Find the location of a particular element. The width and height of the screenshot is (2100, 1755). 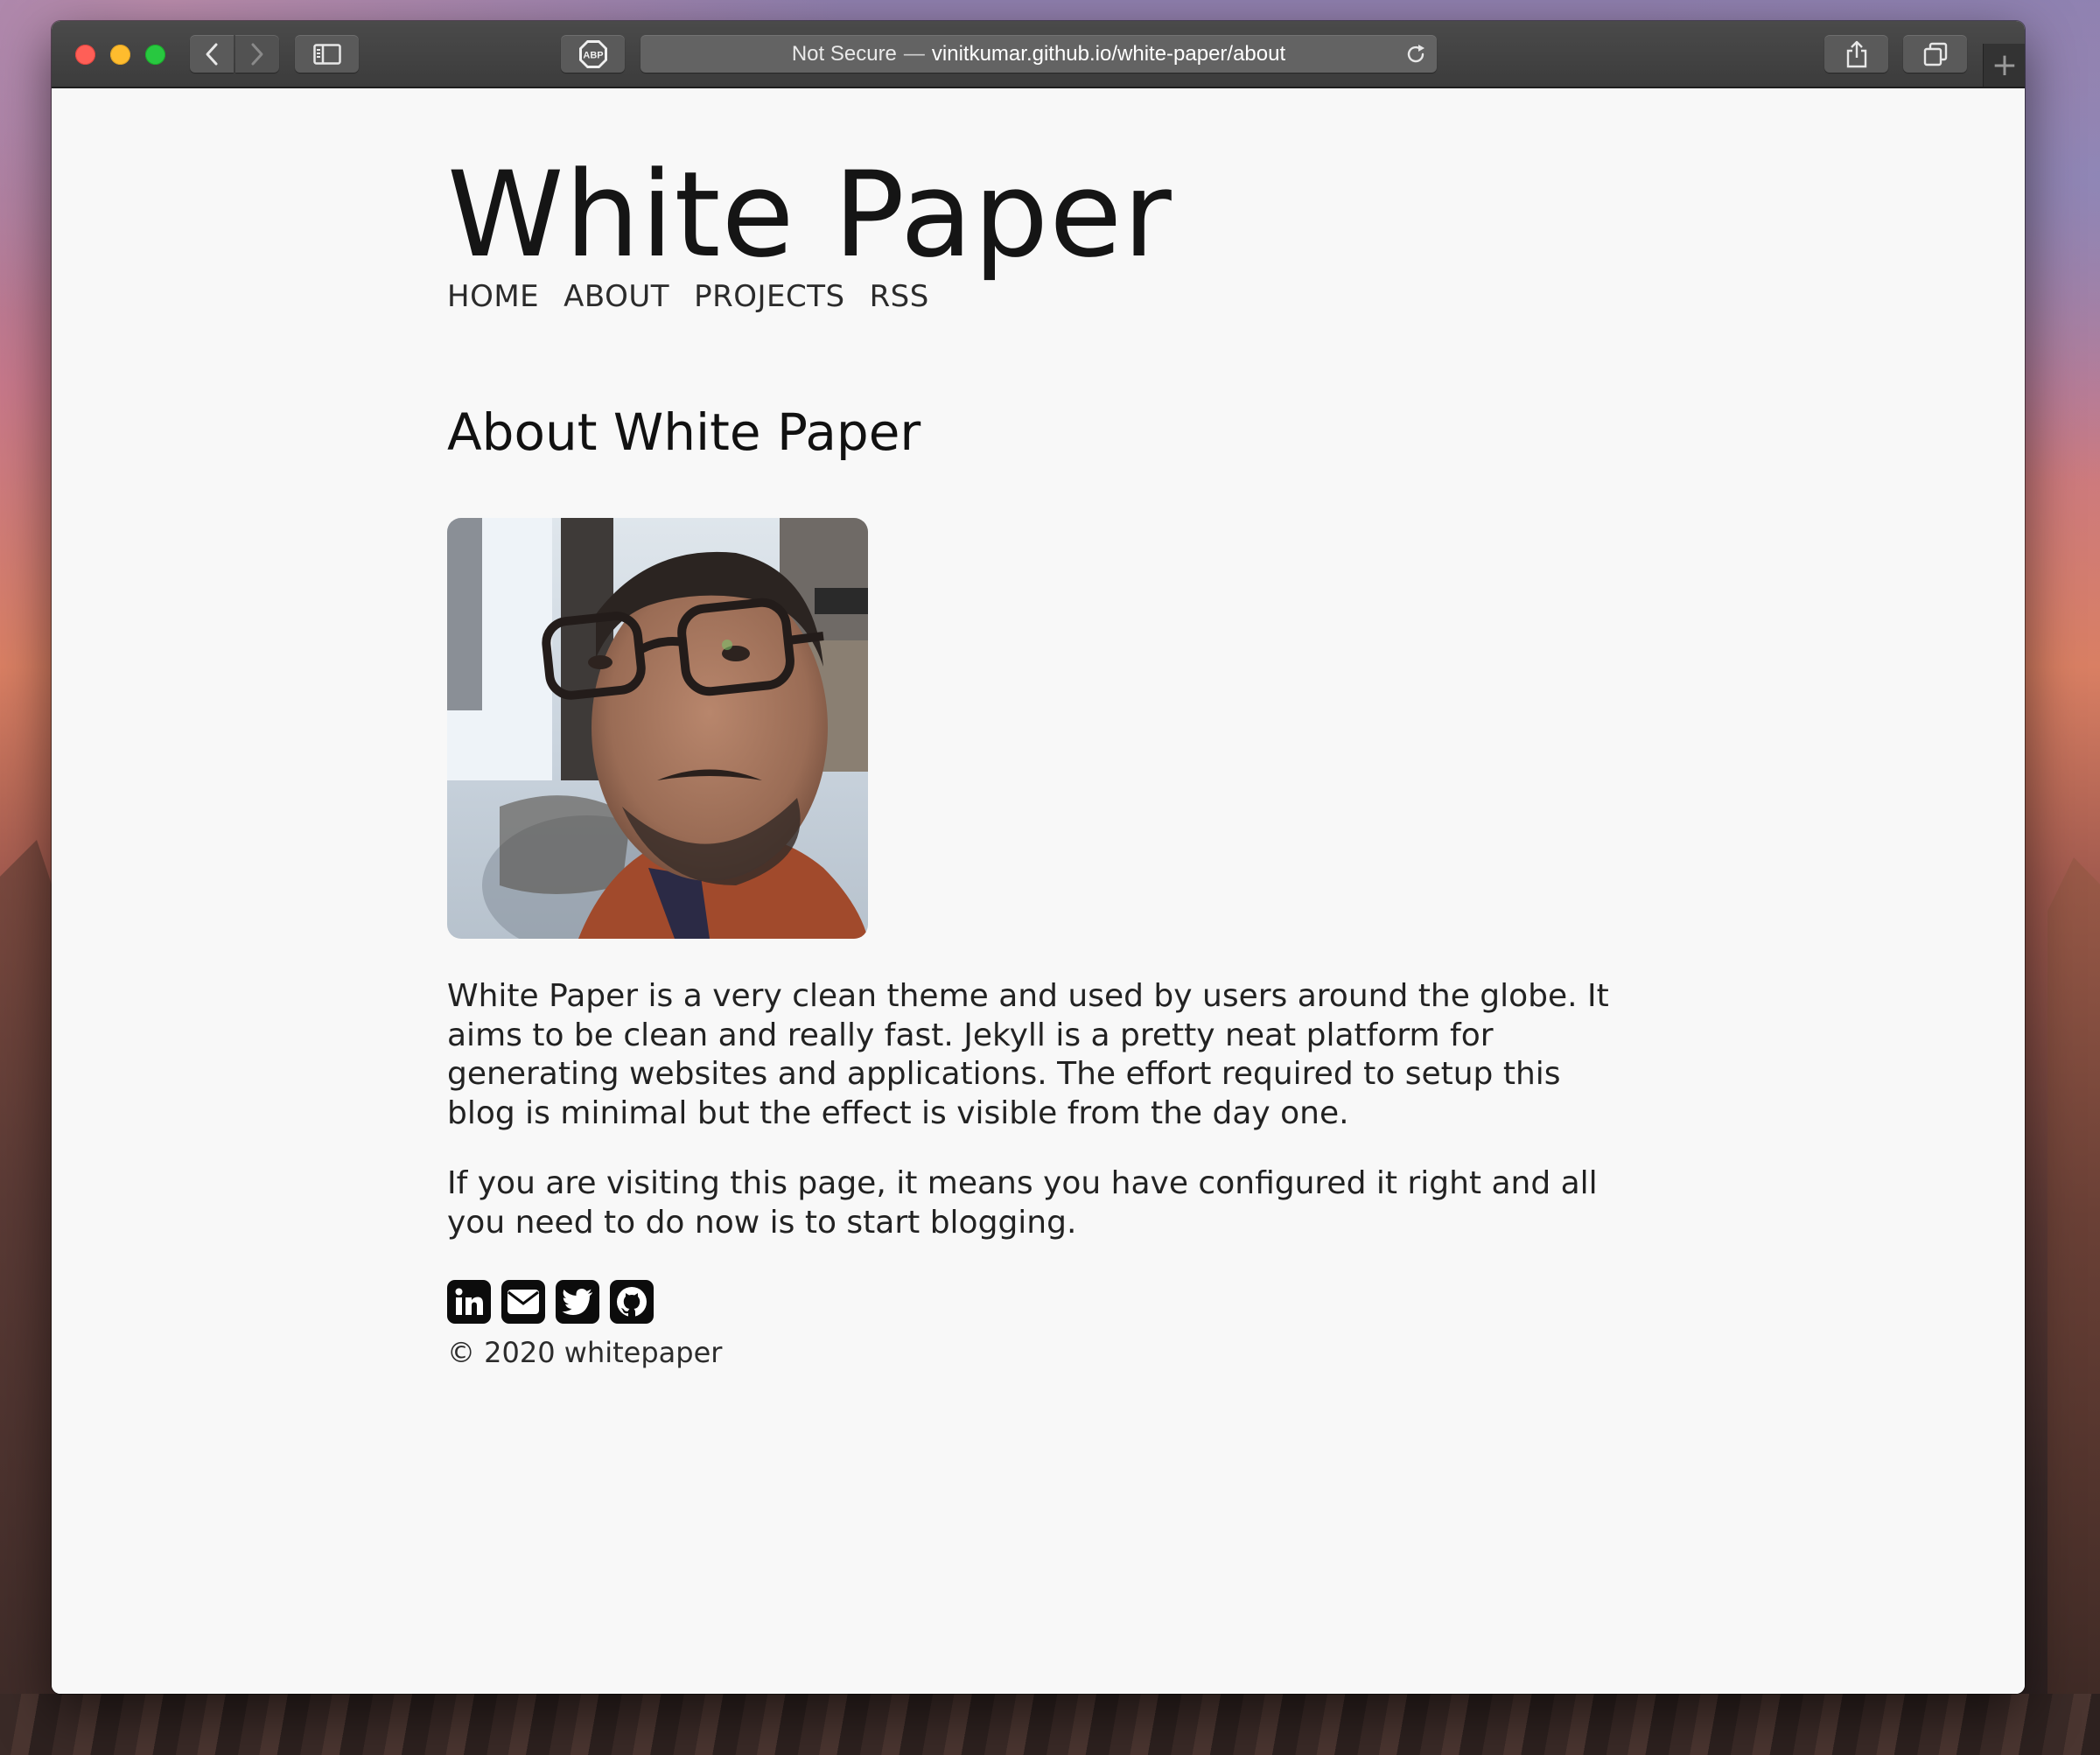

nav-about: ABOUT is located at coordinates (616, 296).